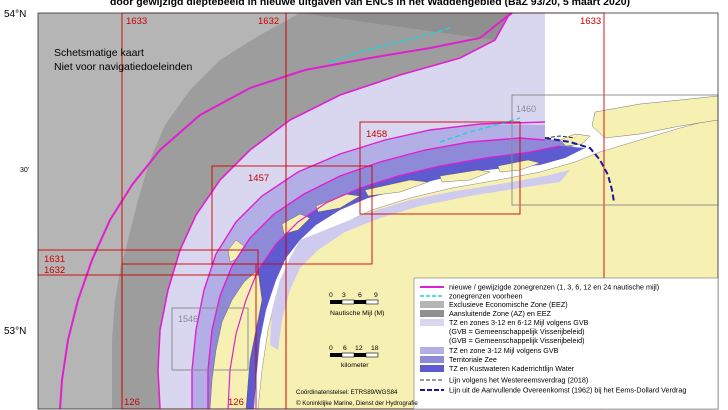 The image size is (728, 410). What do you see at coordinates (590, 21) in the screenshot?
I see `cell-label-1633-right: 1633` at bounding box center [590, 21].